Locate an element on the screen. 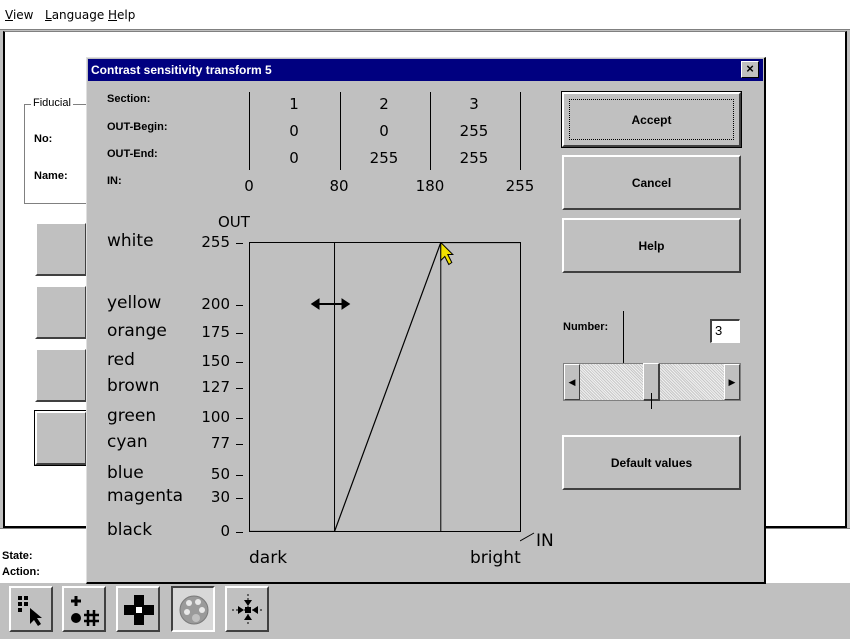 The image size is (850, 639). fiducial-group-title: Fiducial is located at coordinates (52, 103).